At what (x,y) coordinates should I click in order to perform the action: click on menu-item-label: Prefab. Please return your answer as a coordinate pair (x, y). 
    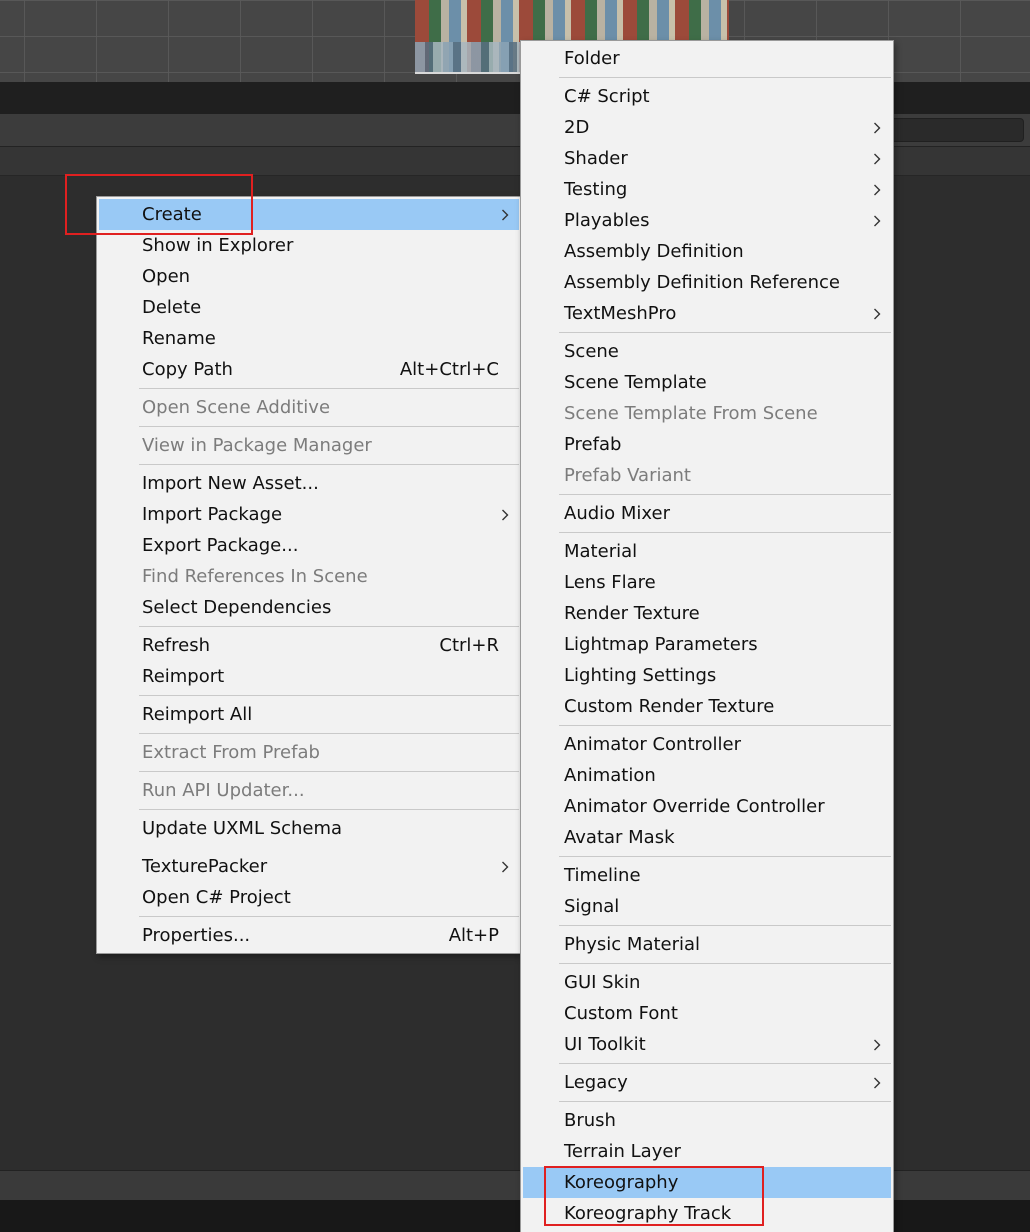
    Looking at the image, I should click on (593, 444).